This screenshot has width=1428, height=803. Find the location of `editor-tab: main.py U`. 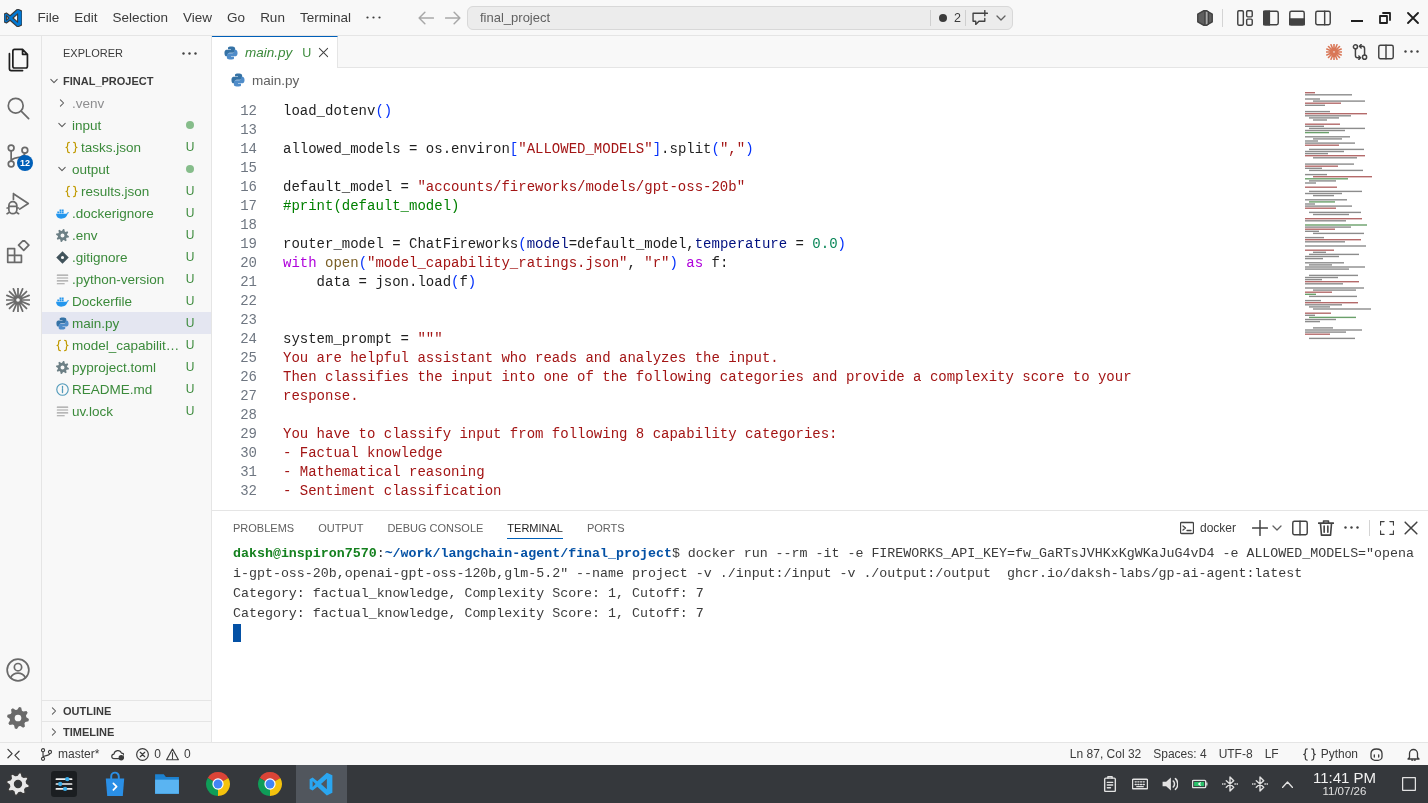

editor-tab: main.py U is located at coordinates (275, 52).